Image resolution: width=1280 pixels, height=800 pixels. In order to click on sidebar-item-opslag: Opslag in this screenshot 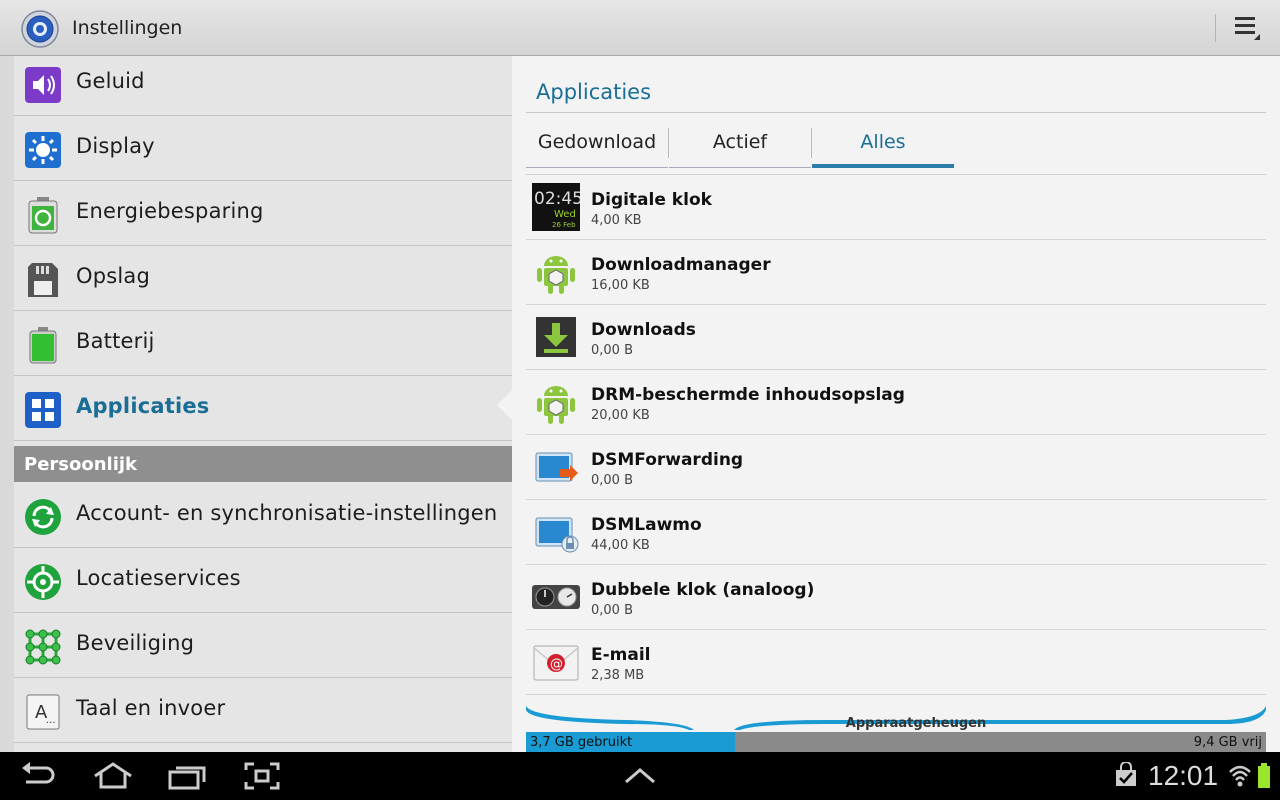, I will do `click(263, 278)`.